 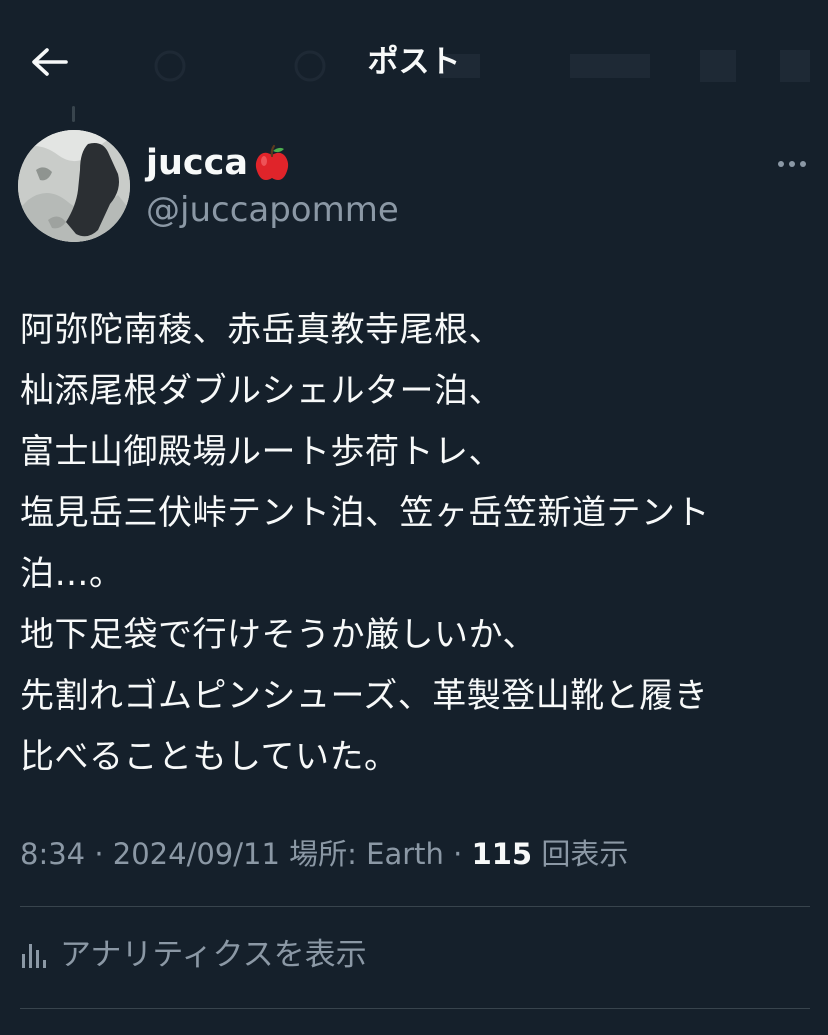 I want to click on tweet-date: 2024/09/11, so click(x=196, y=854).